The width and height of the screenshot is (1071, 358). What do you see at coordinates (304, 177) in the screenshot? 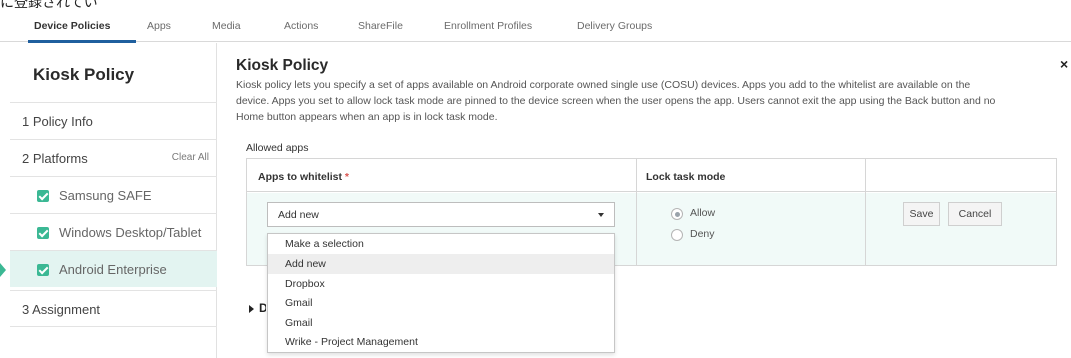
I see `col-header-apps: Apps to whitelist *` at bounding box center [304, 177].